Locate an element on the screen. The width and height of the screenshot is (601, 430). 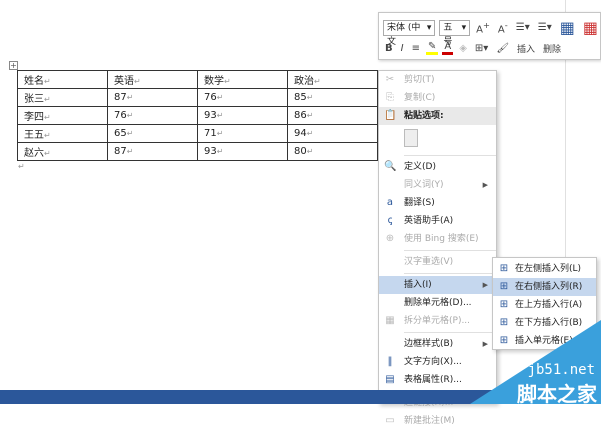
menu-item: ⊞ 在右侧插入列(R) is located at coordinates (544, 287).